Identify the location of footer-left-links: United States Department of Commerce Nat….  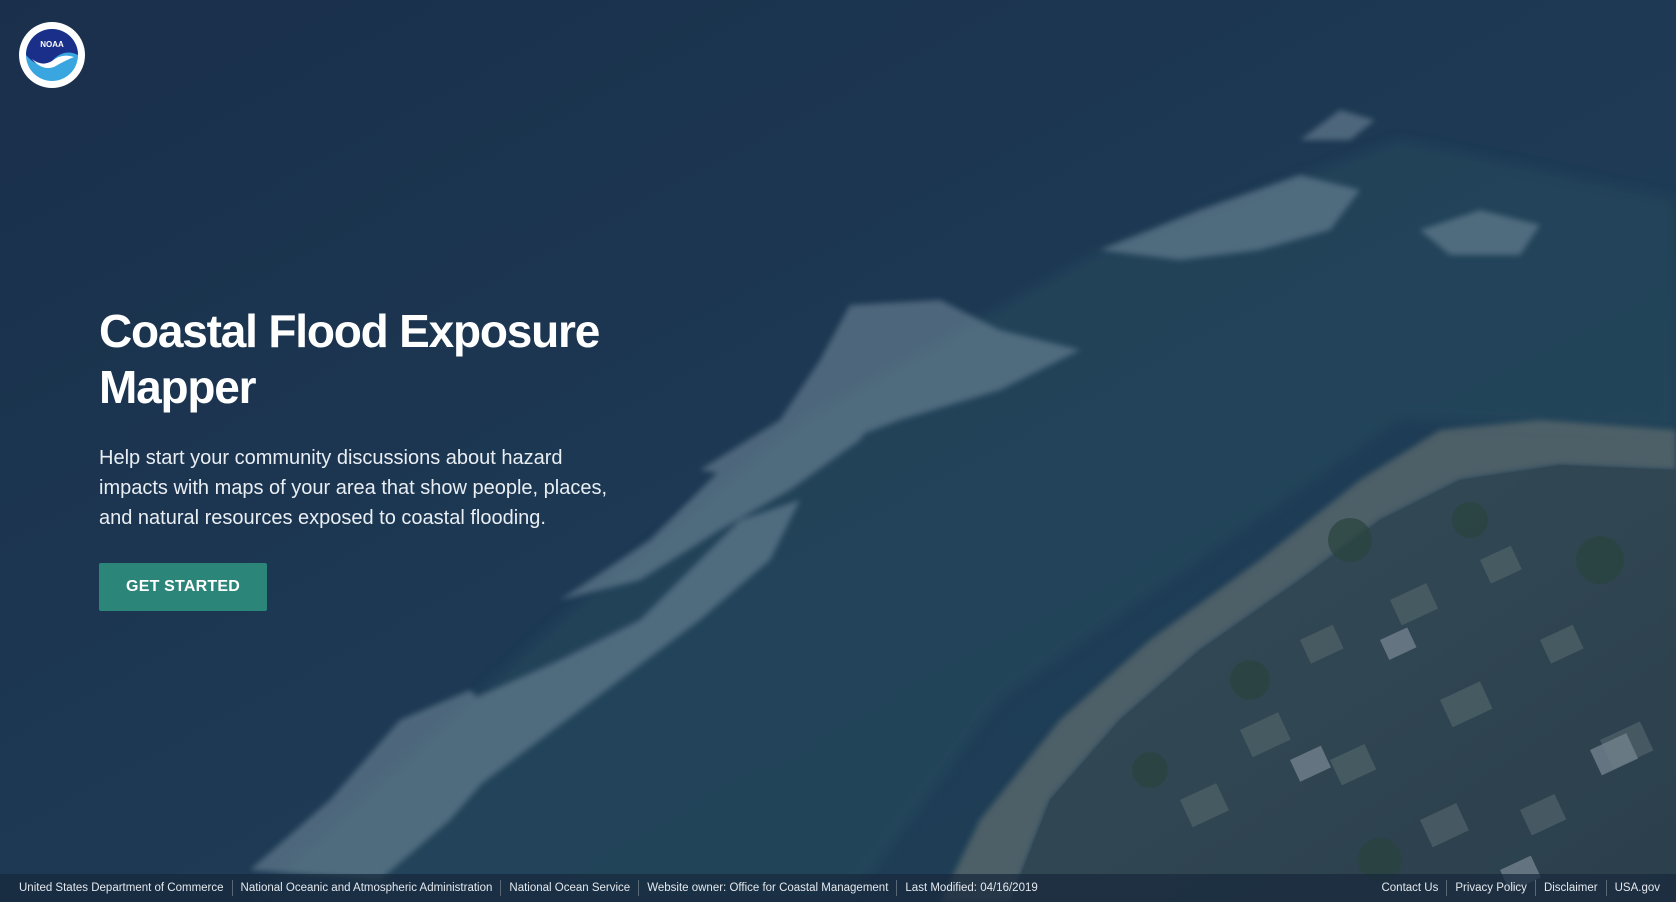
(523, 888).